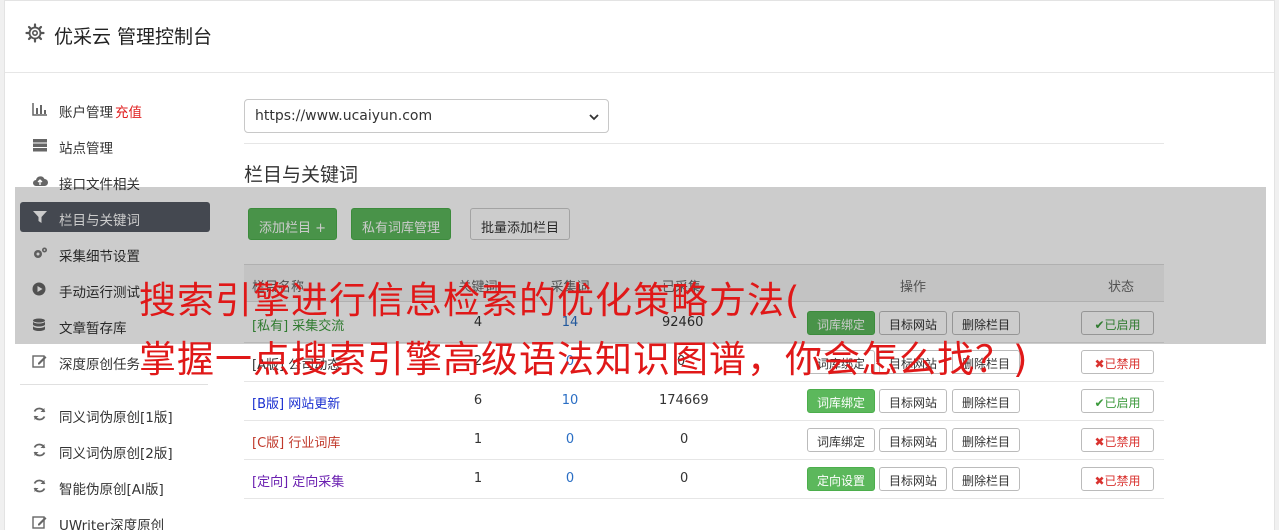  I want to click on sidebar-item-label: 智能伪原创[AI版], so click(111, 490).